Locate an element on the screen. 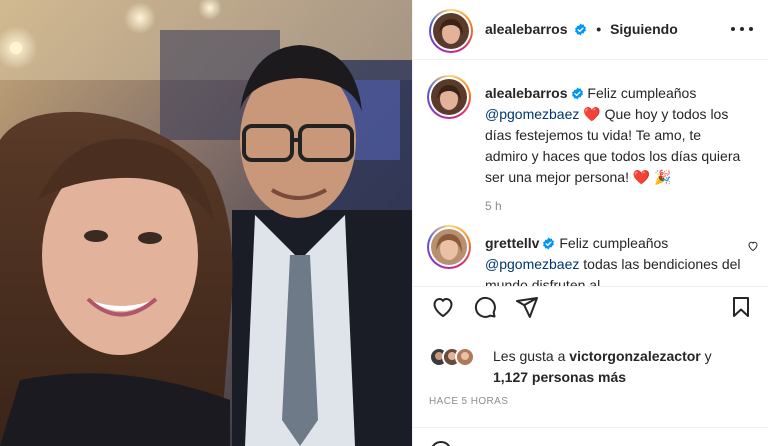 The image size is (768, 446). caption-username: alealebarros is located at coordinates (526, 93).